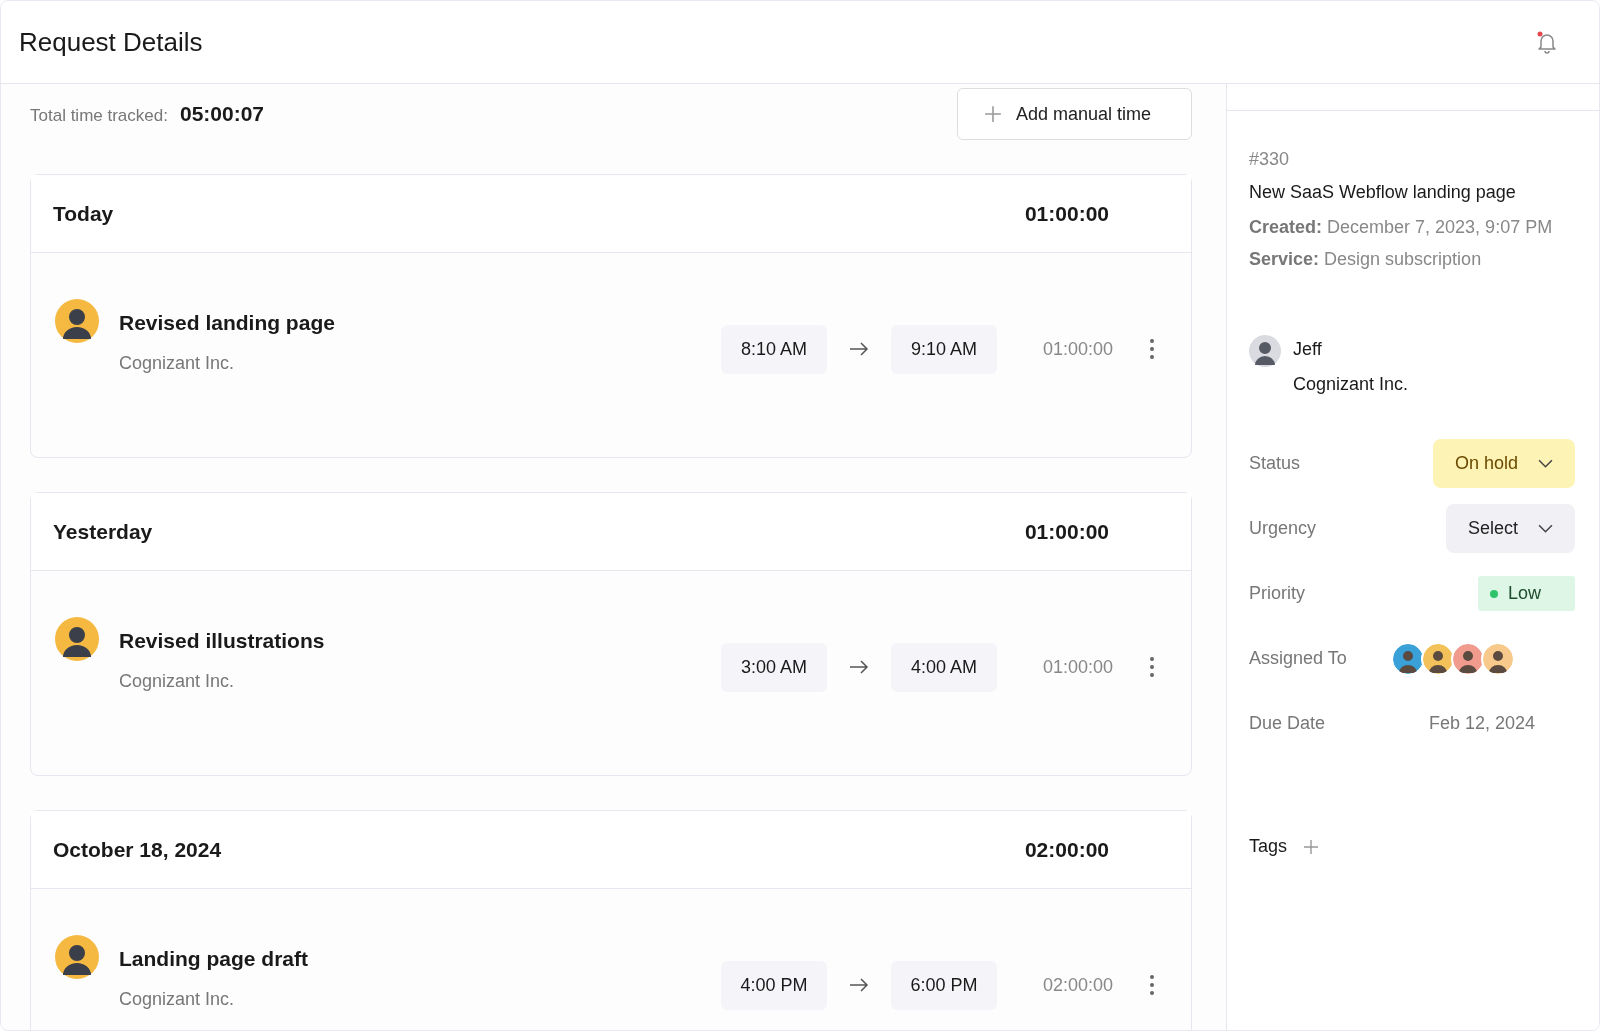 Image resolution: width=1600 pixels, height=1031 pixels. Describe the element at coordinates (1283, 528) in the screenshot. I see `field-label: Urgency` at that location.